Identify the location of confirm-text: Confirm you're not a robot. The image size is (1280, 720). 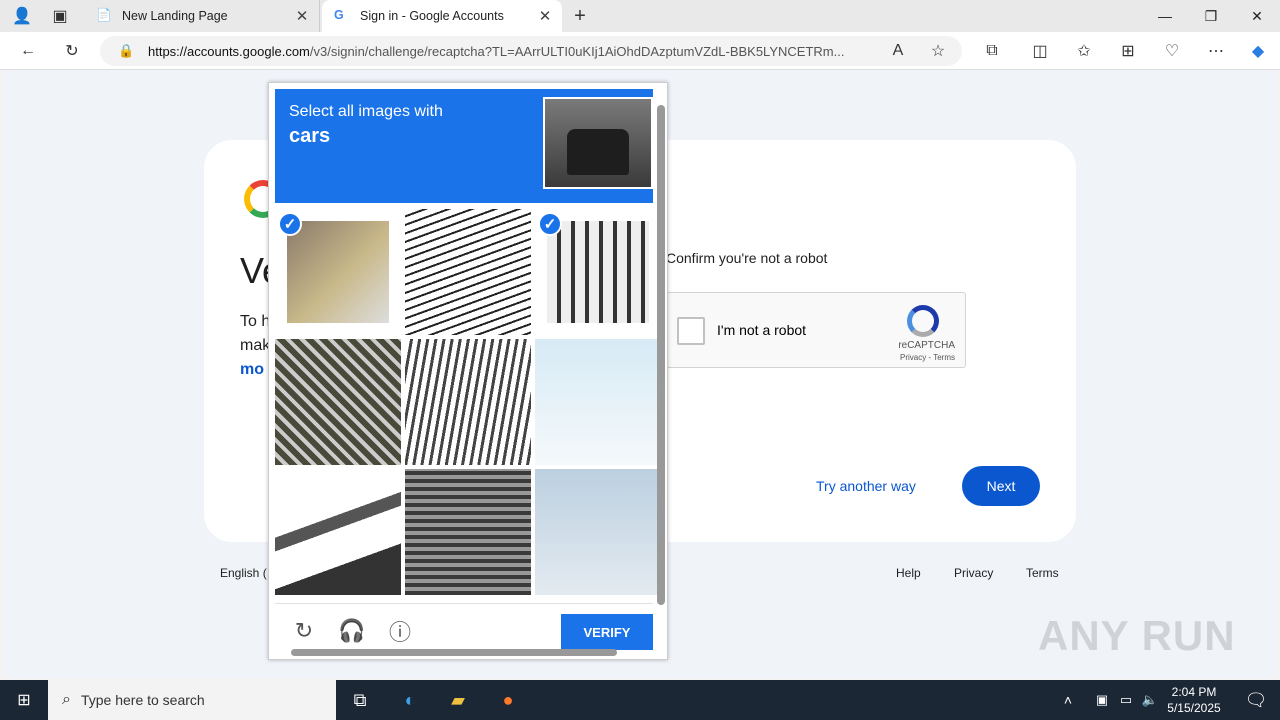
(747, 258).